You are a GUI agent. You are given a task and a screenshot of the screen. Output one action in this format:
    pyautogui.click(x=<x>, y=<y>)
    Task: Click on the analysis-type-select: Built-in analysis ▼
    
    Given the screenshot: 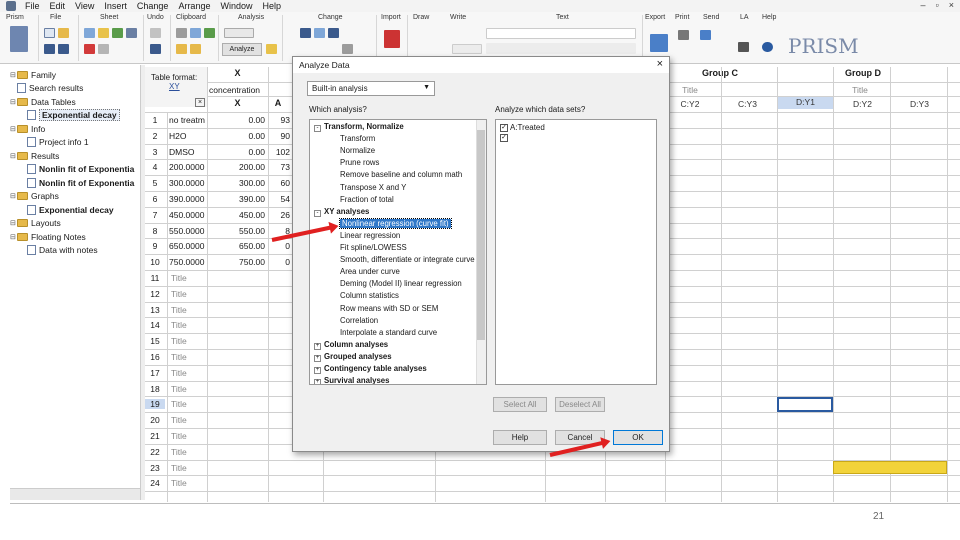 What is the action you would take?
    pyautogui.click(x=371, y=88)
    